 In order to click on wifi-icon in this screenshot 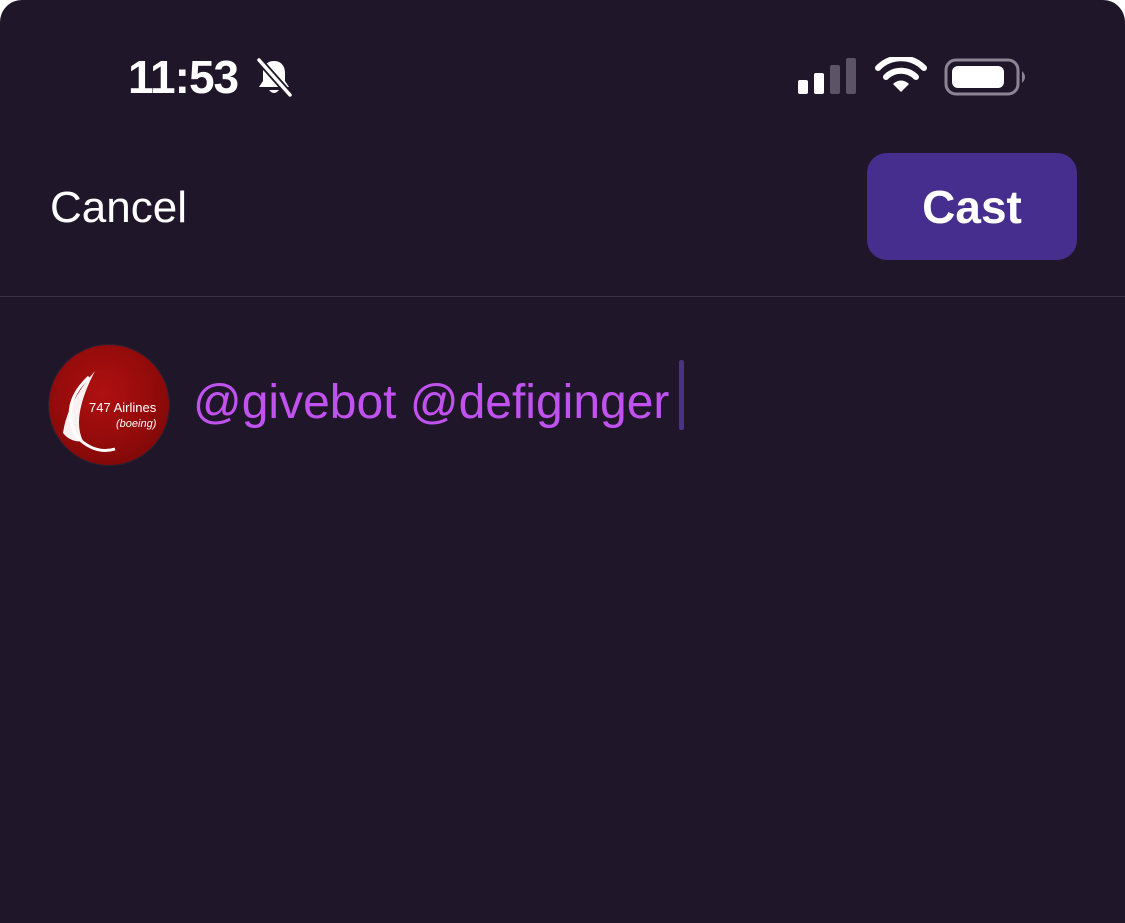, I will do `click(901, 74)`.